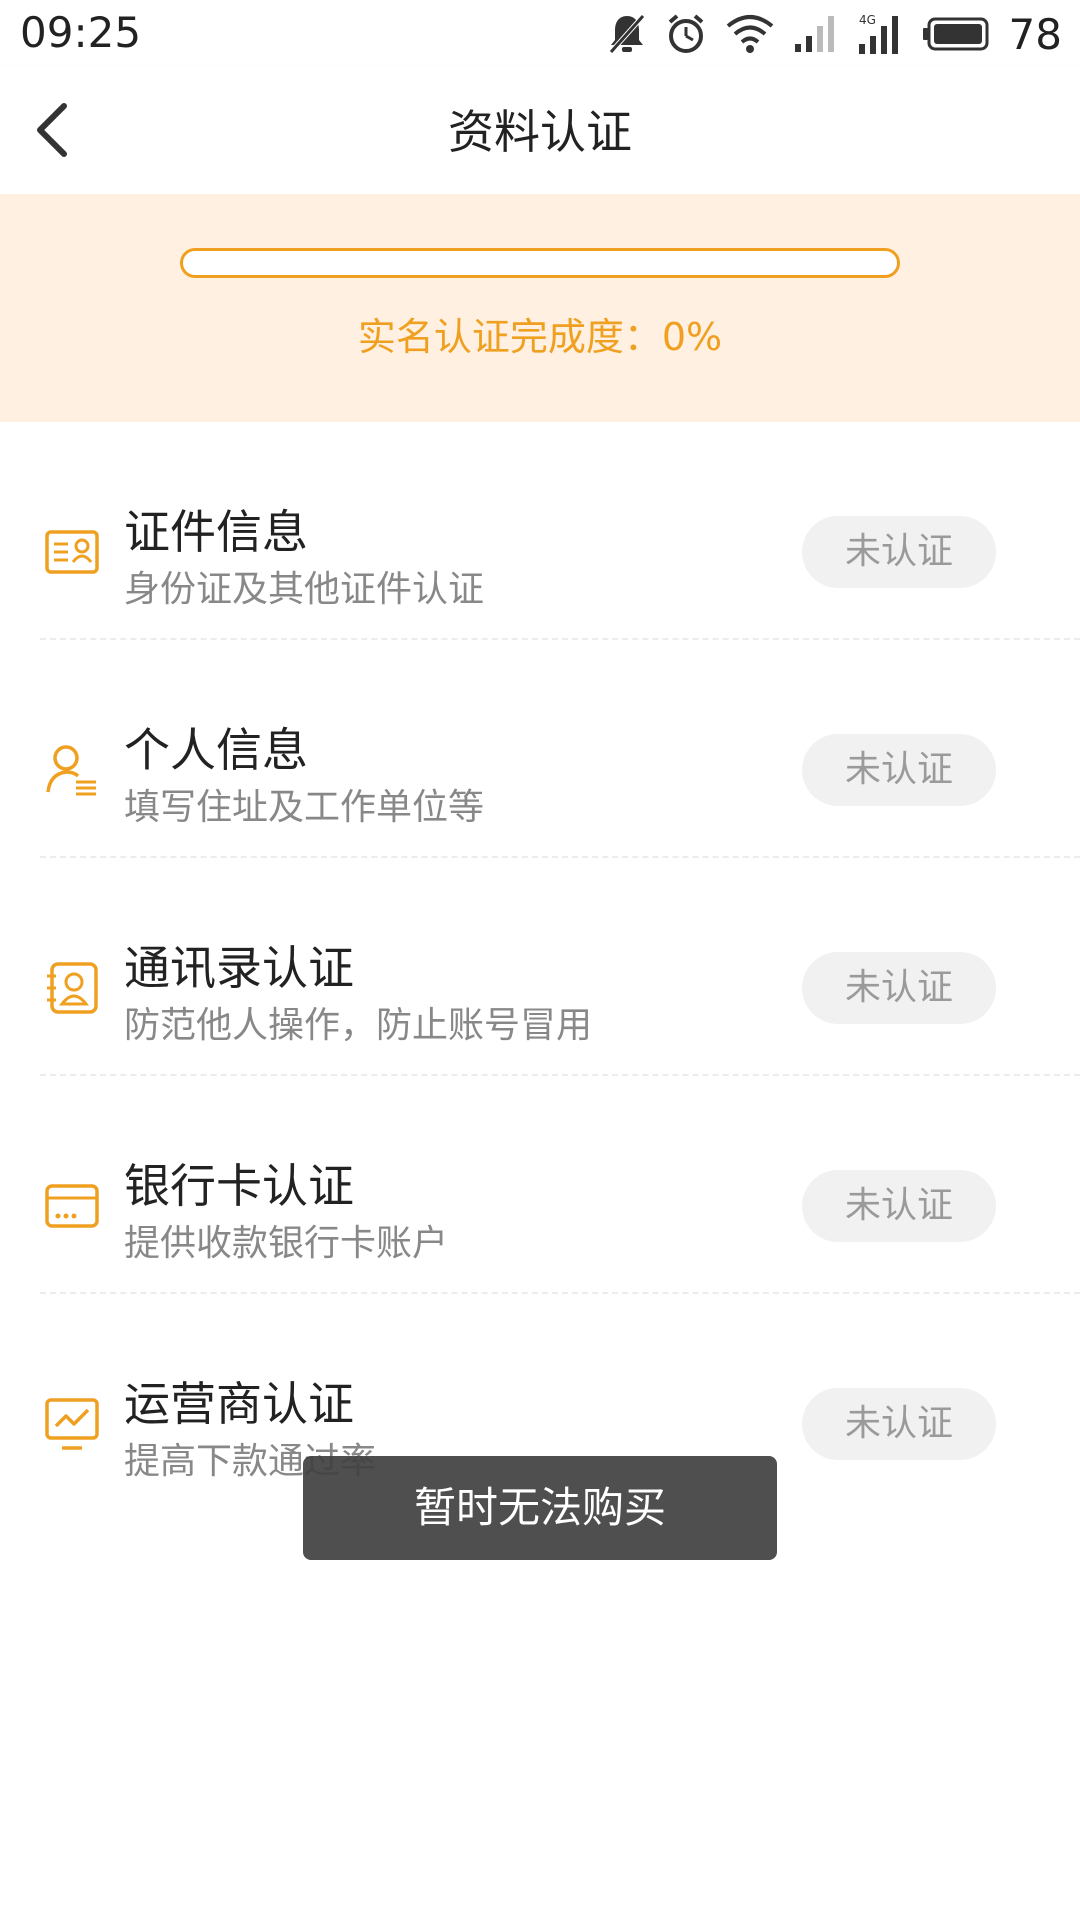 The width and height of the screenshot is (1080, 1920). What do you see at coordinates (540, 749) in the screenshot?
I see `auth-item-personal: 个人信息 填写住址及工作单位等 未认证` at bounding box center [540, 749].